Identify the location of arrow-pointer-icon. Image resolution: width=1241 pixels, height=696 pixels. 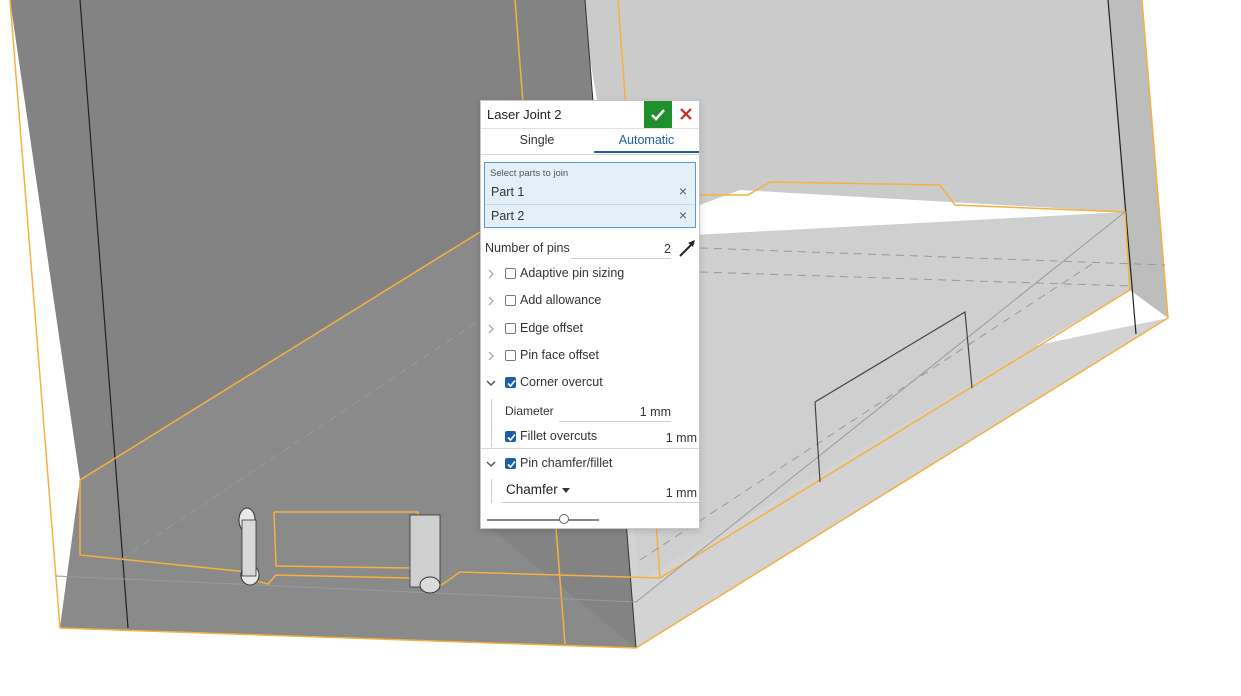
(687, 249).